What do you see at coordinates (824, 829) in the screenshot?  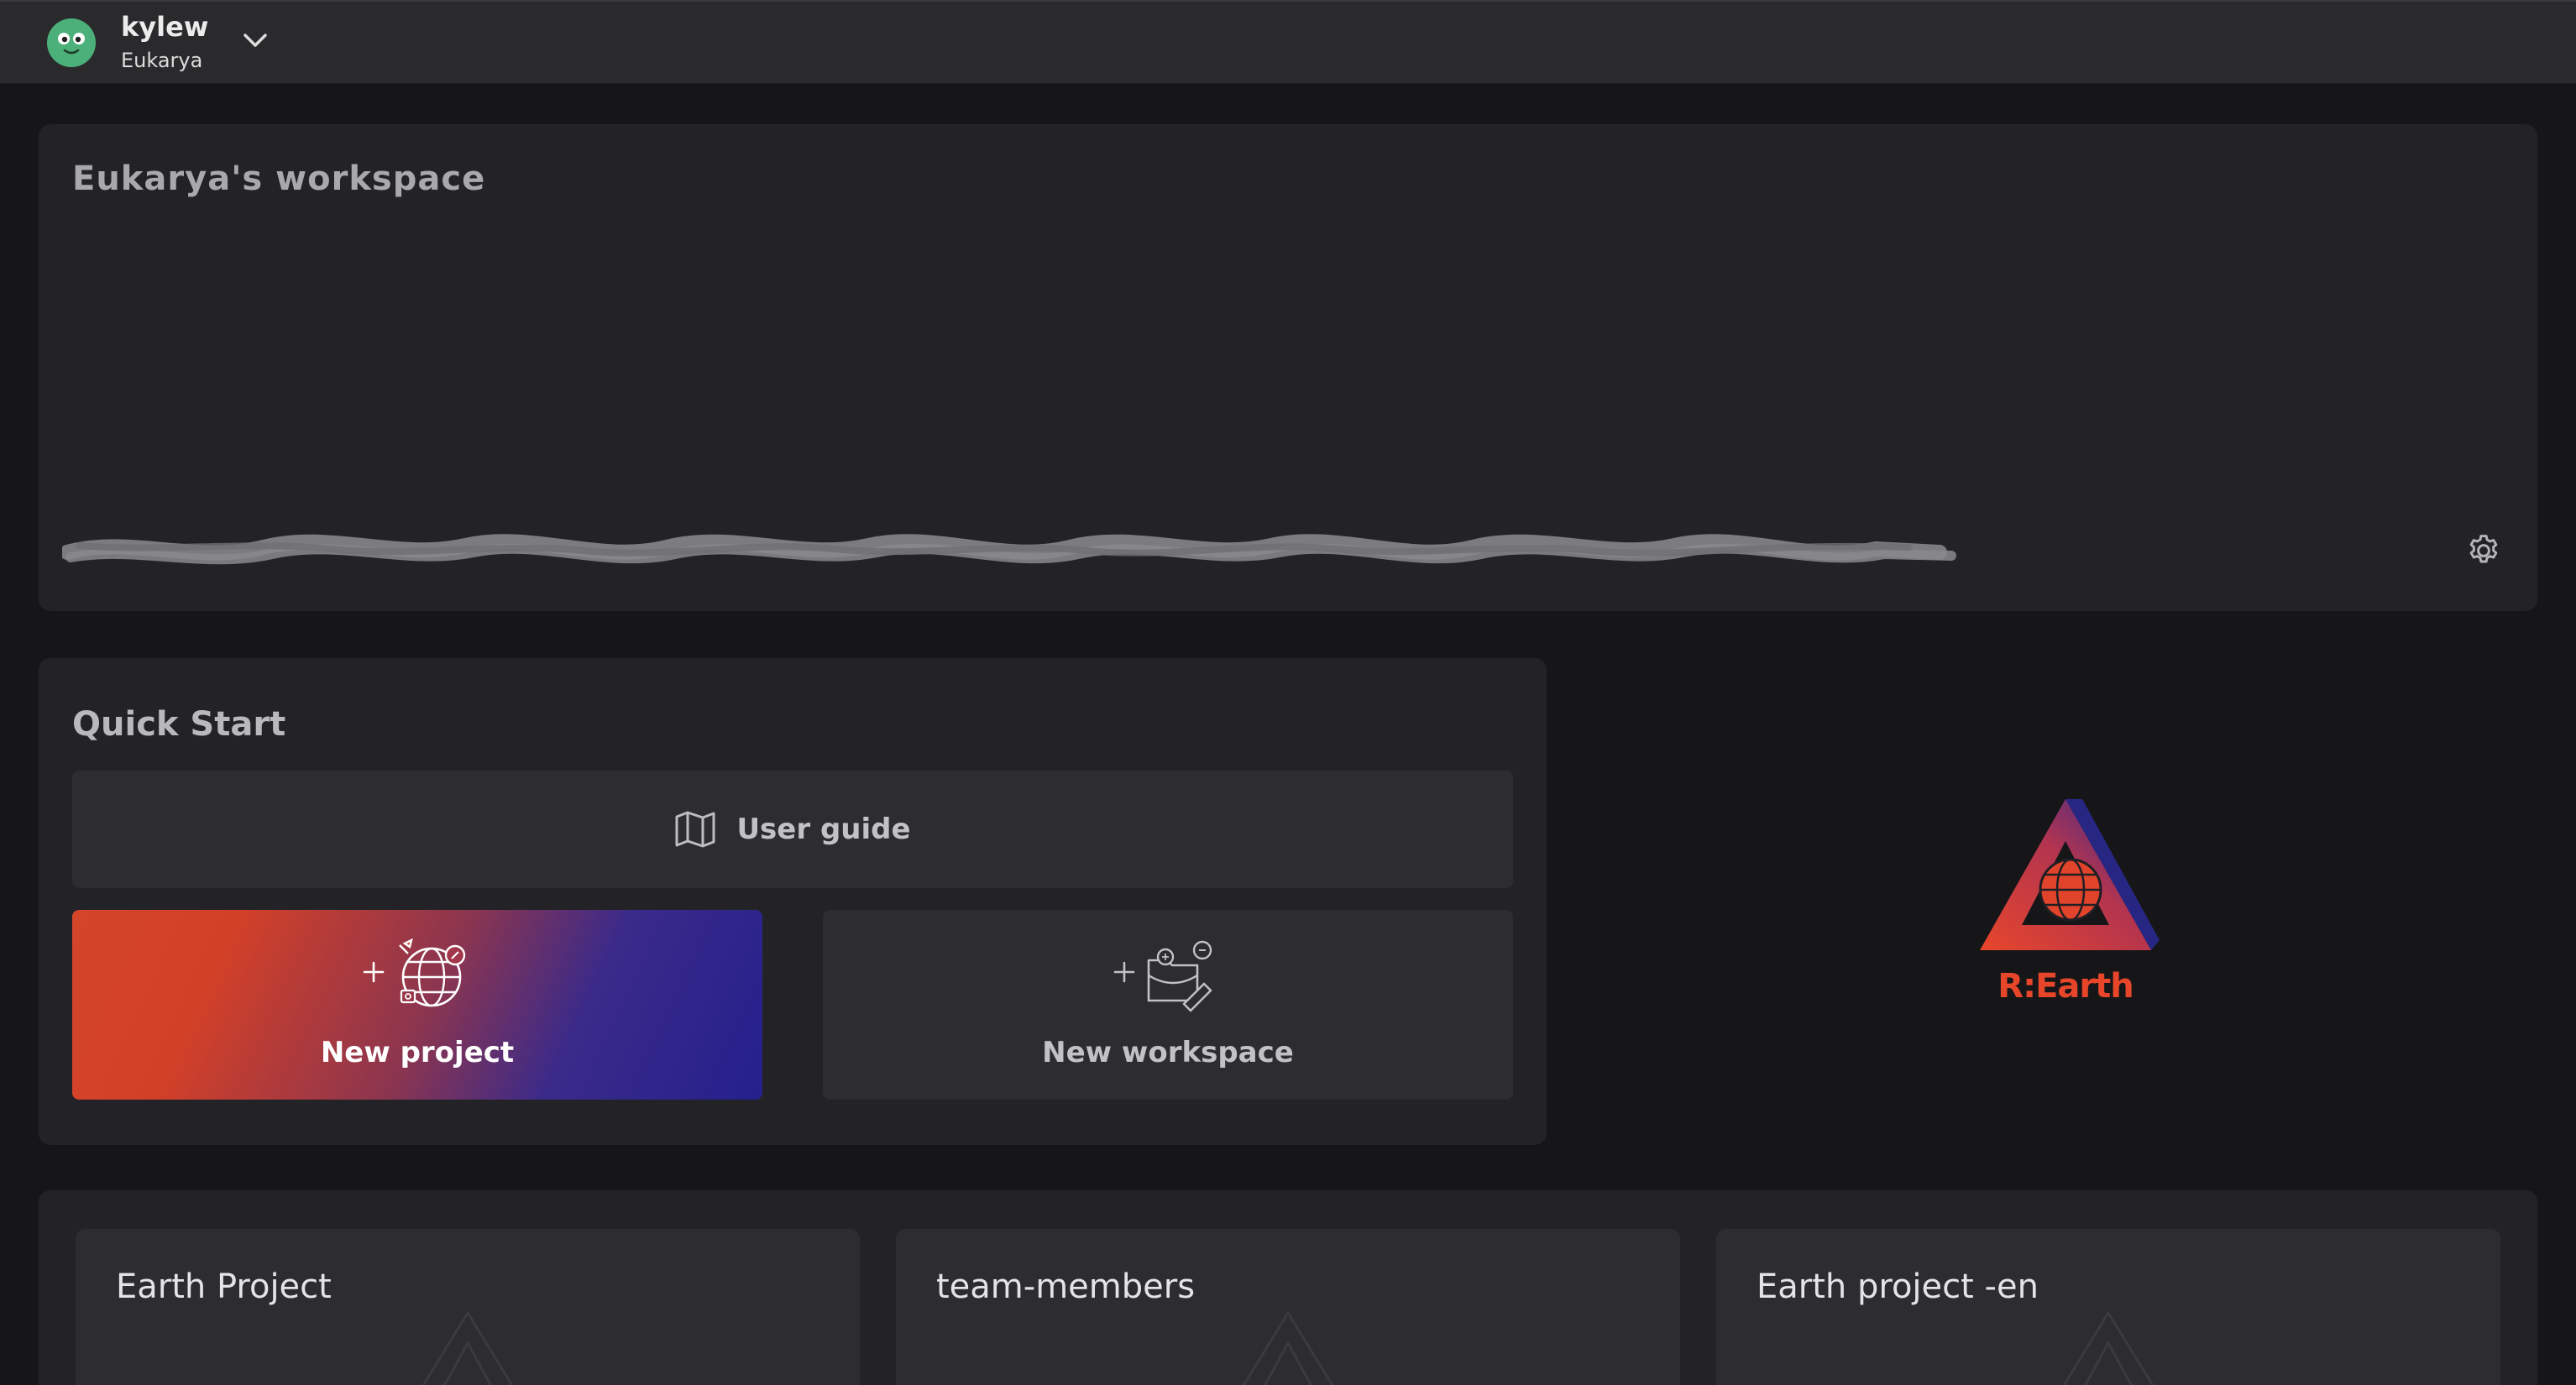 I see `user-guide-label: User guide` at bounding box center [824, 829].